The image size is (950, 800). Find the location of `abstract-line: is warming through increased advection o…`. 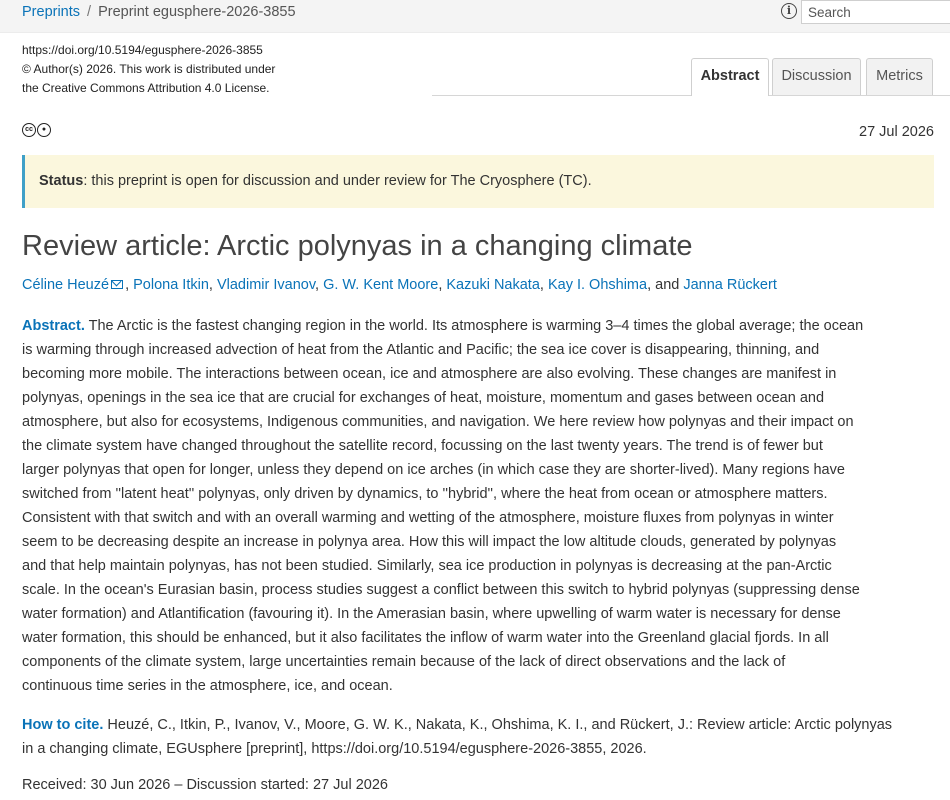

abstract-line: is warming through increased advection o… is located at coordinates (421, 350).